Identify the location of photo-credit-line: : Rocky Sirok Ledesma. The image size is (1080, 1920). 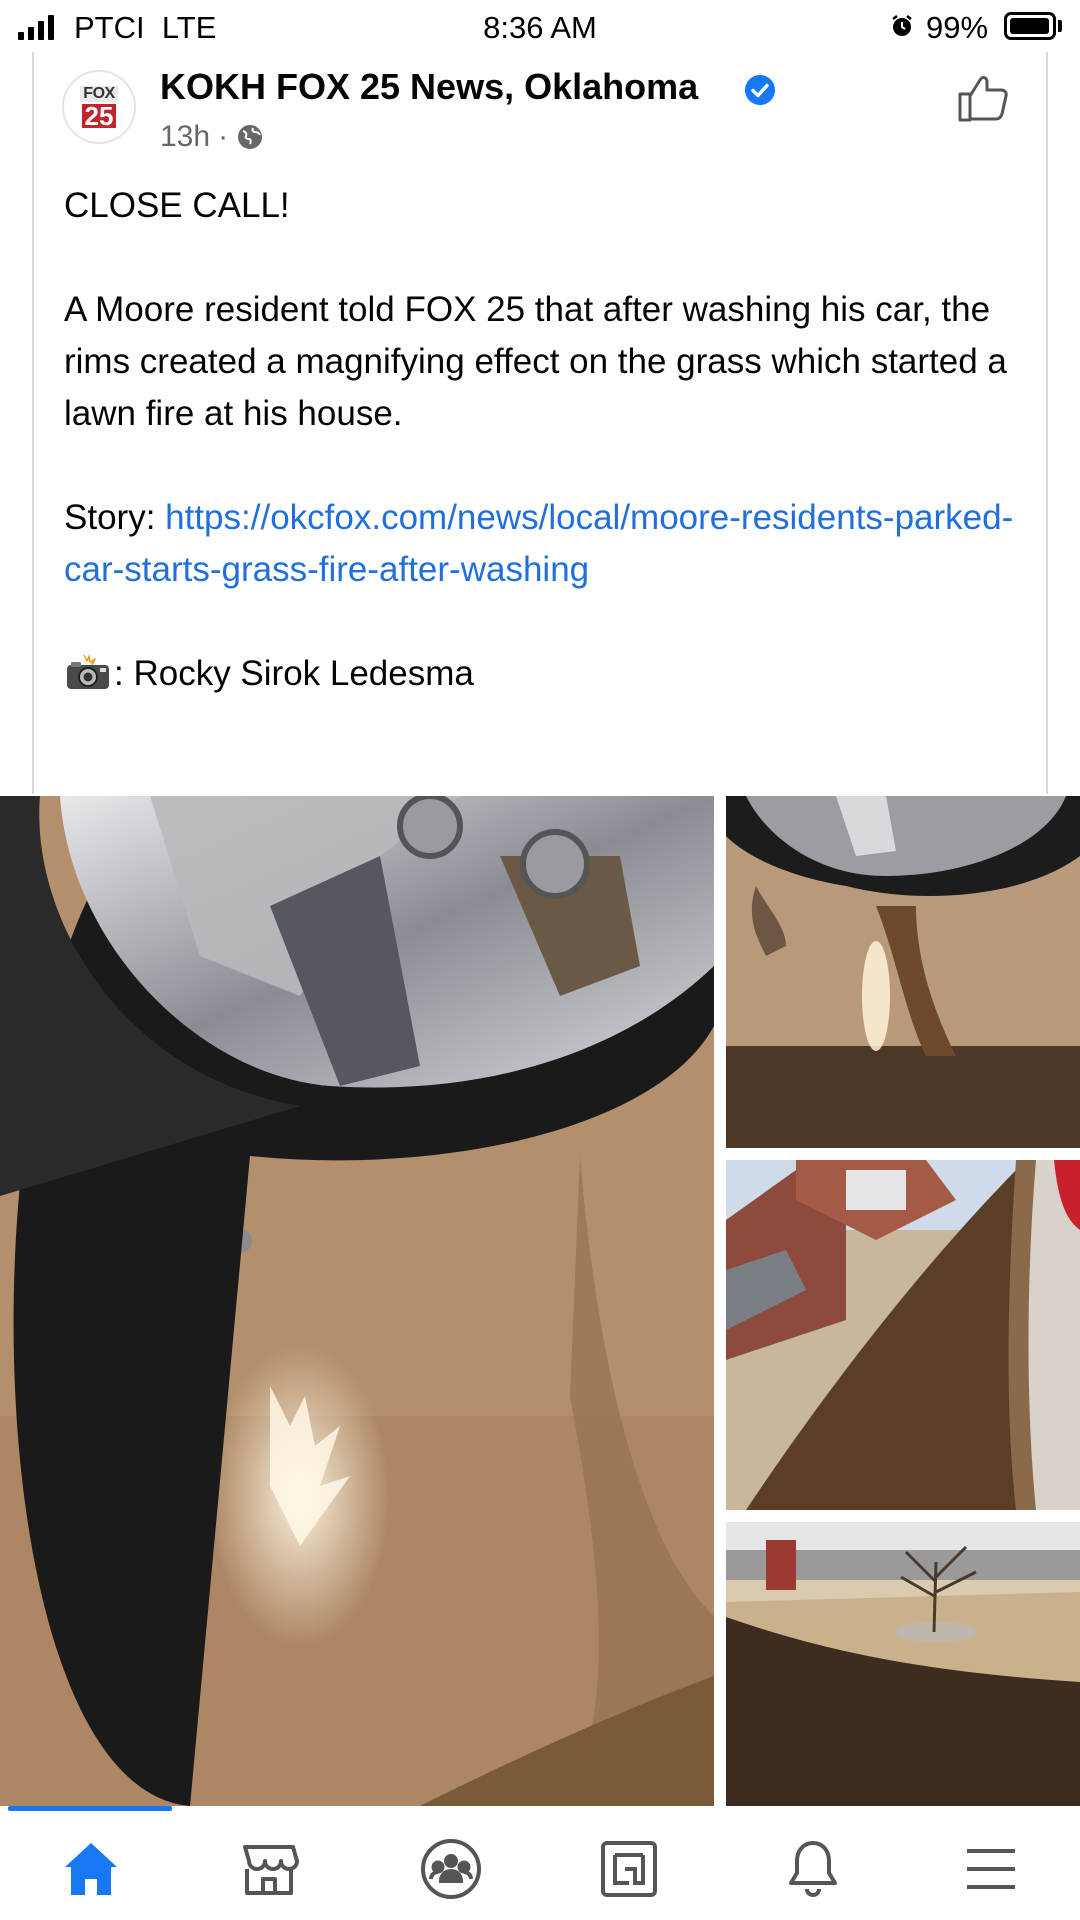
(549, 674).